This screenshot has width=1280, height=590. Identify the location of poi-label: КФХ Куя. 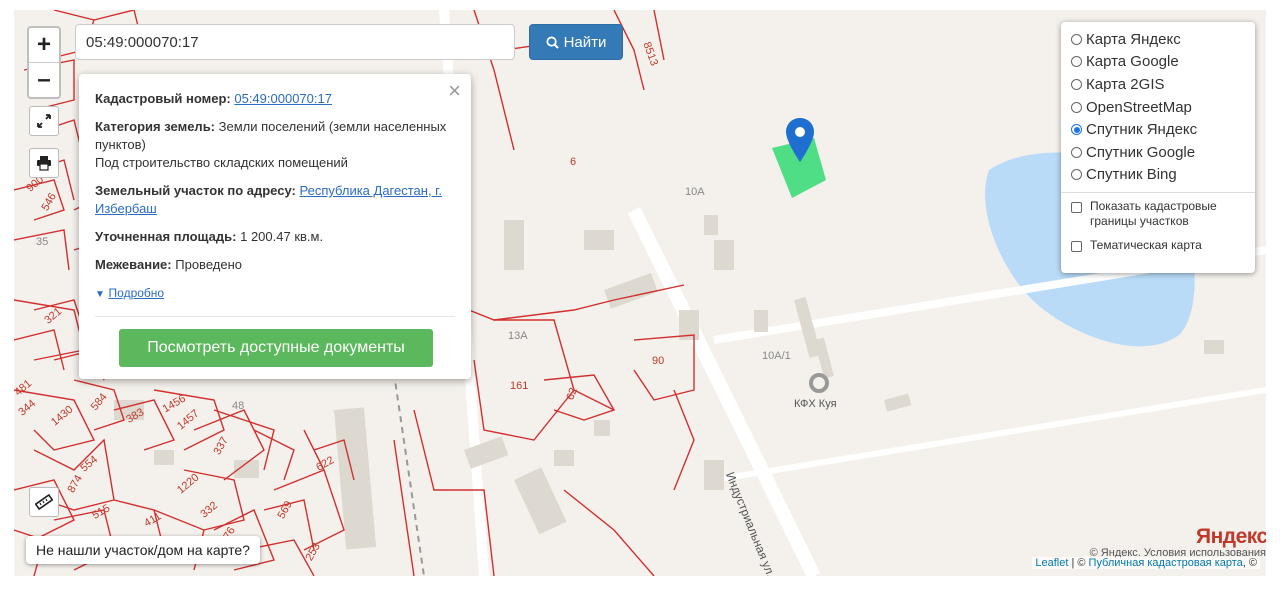
(815, 404).